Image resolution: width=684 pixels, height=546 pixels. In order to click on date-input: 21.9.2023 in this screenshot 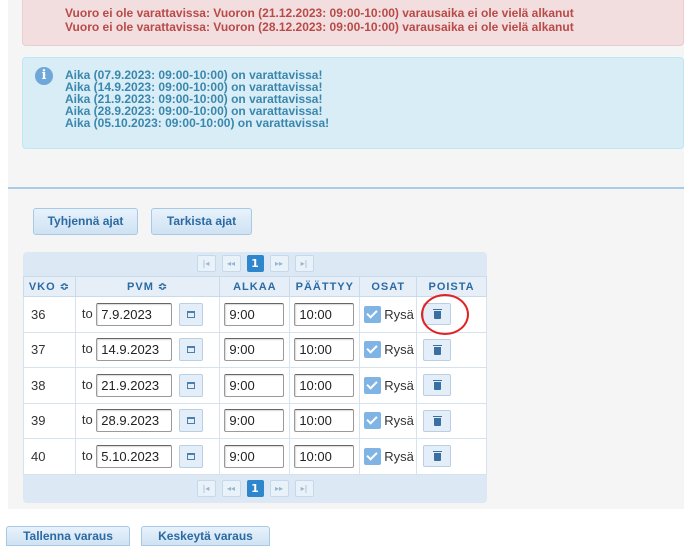, I will do `click(134, 385)`.